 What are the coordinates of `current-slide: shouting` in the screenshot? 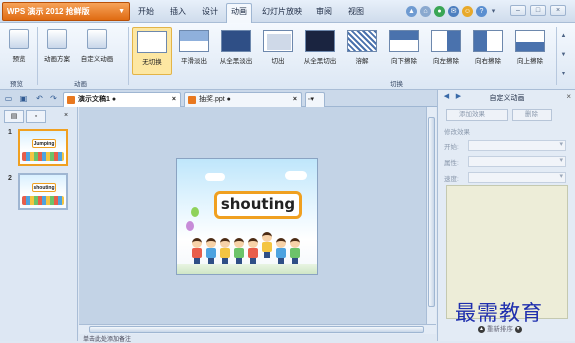 It's located at (247, 216).